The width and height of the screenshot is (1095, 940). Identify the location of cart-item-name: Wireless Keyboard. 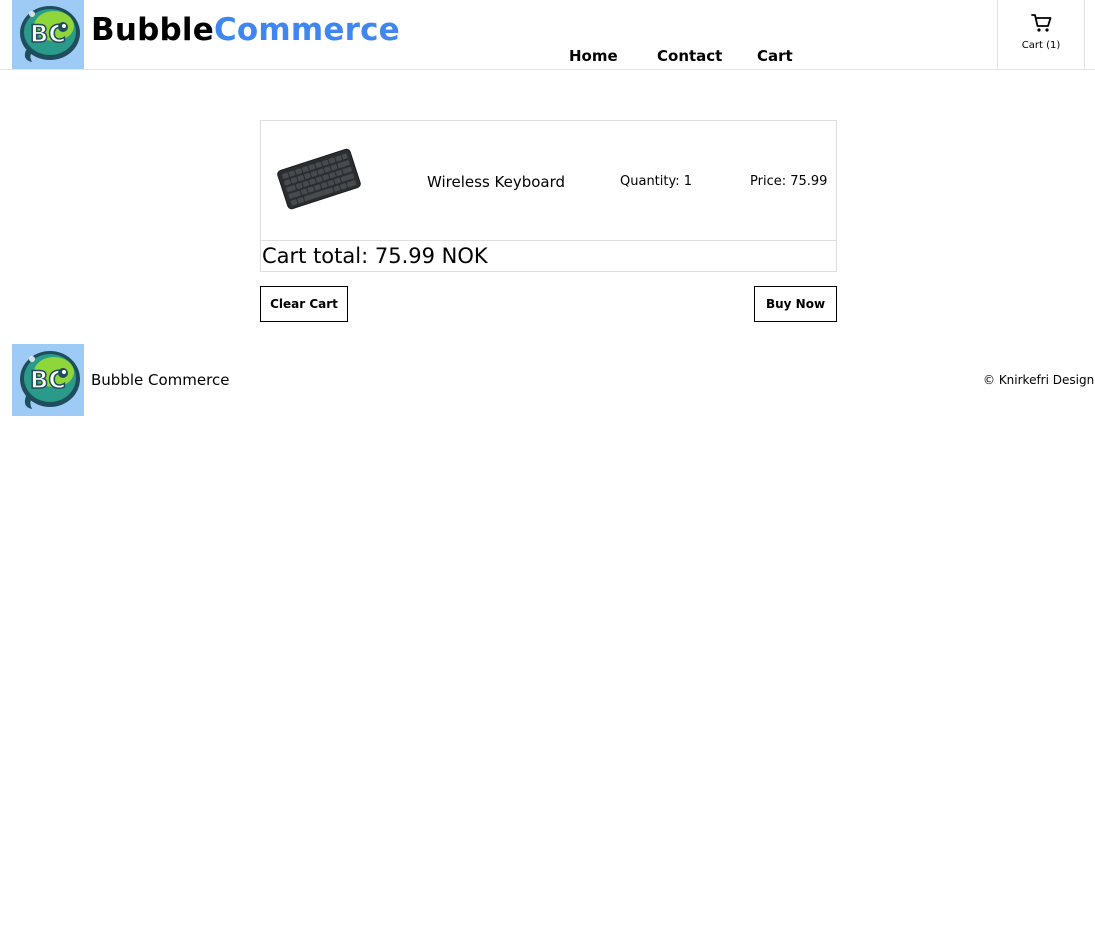
(496, 182).